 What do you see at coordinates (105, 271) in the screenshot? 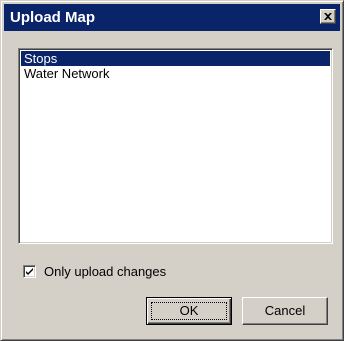
I see `only-upload-changes-label: Only upload changes` at bounding box center [105, 271].